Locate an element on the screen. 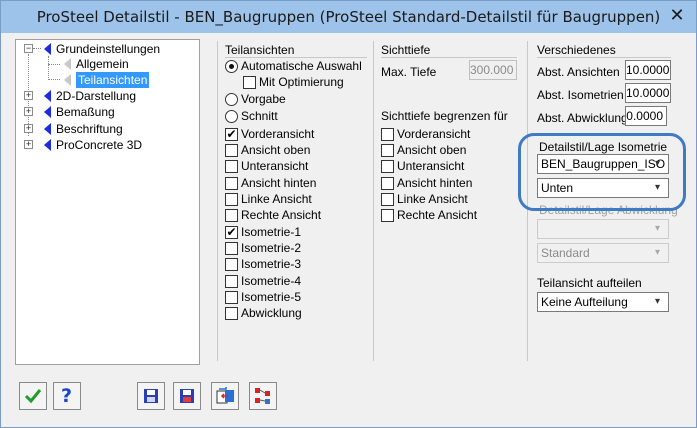 This screenshot has height=428, width=697. tree-item-allgemein: Allgemein is located at coordinates (107, 64).